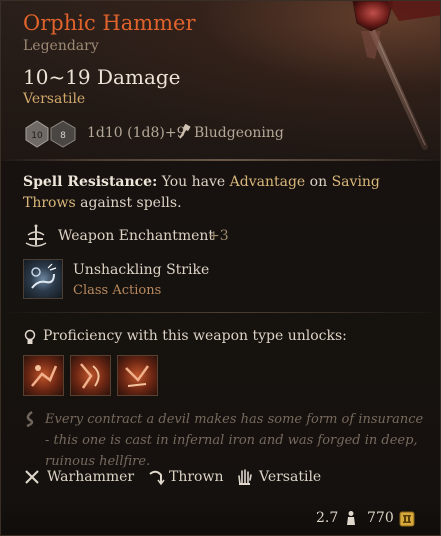 The image size is (441, 536). I want to click on item-price: 770, so click(380, 518).